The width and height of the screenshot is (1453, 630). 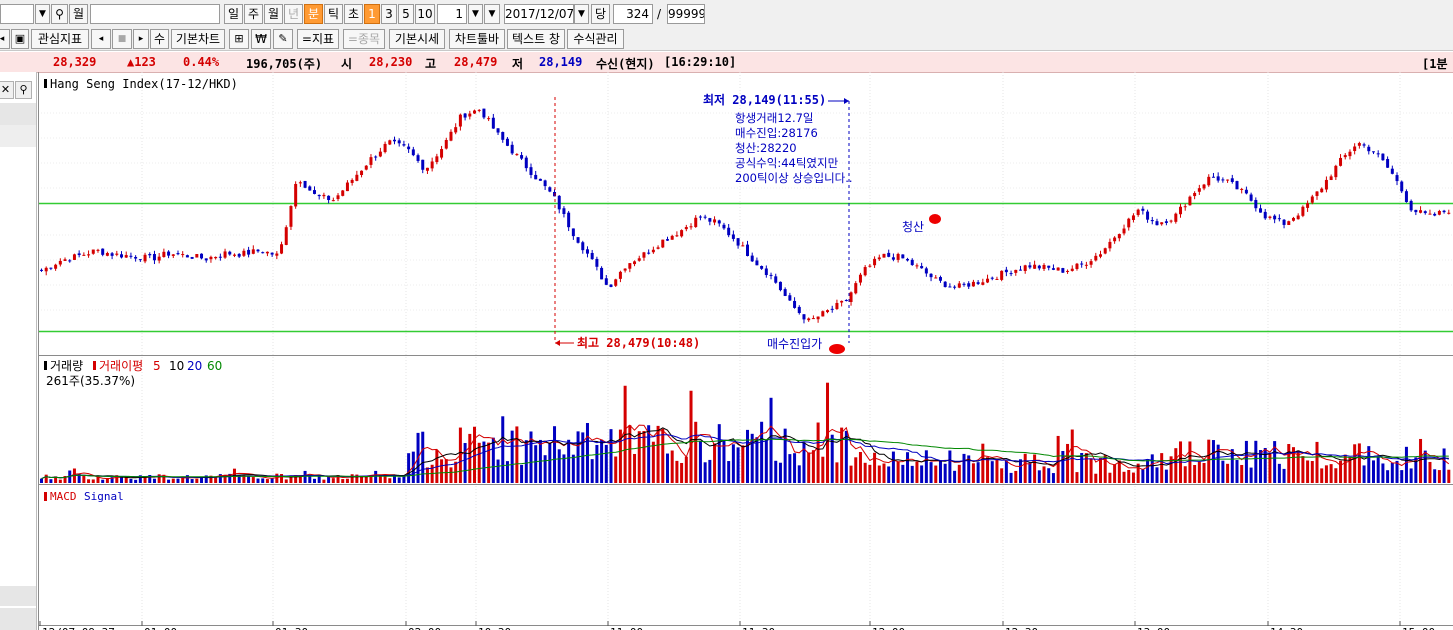 I want to click on arrow-right-icon, so click(x=846, y=101).